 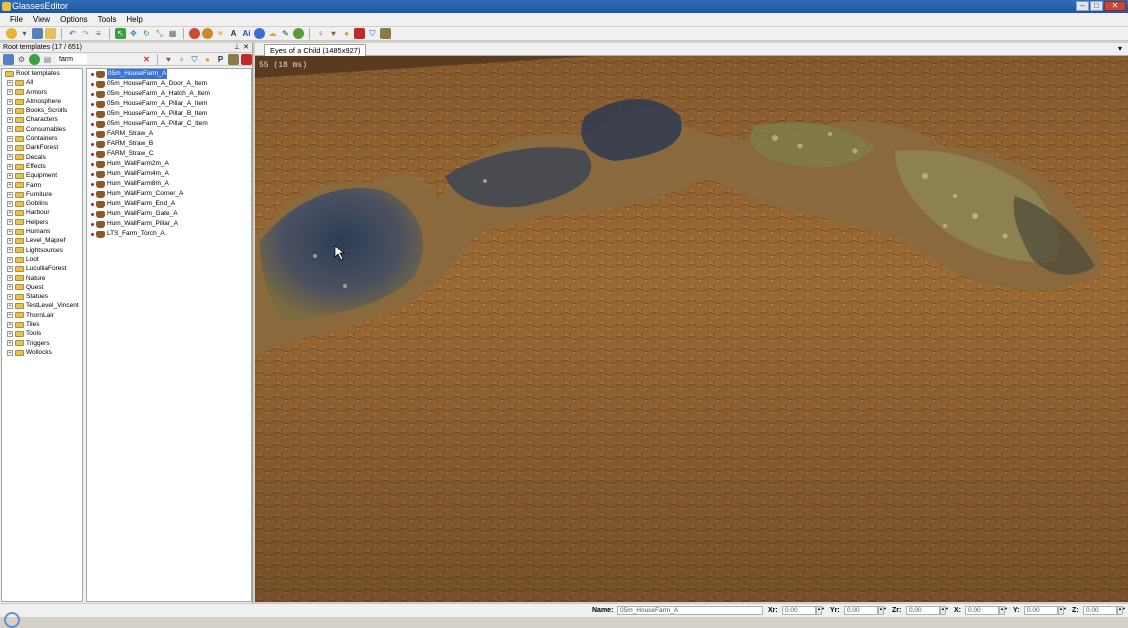 What do you see at coordinates (42, 212) in the screenshot?
I see `tree-item: + Harbour` at bounding box center [42, 212].